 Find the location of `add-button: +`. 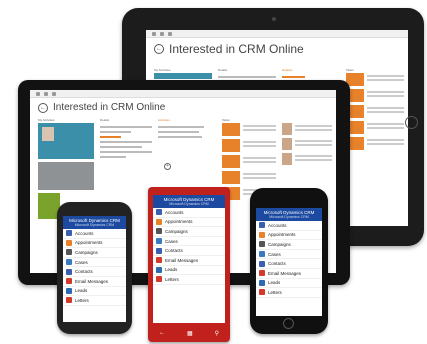

add-button: + is located at coordinates (190, 166).